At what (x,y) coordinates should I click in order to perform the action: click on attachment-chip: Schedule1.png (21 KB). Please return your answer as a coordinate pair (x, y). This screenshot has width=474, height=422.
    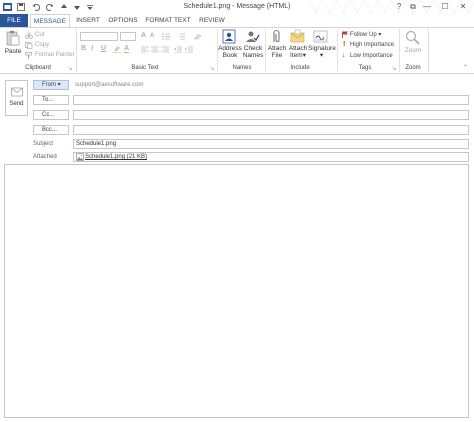
    Looking at the image, I should click on (116, 157).